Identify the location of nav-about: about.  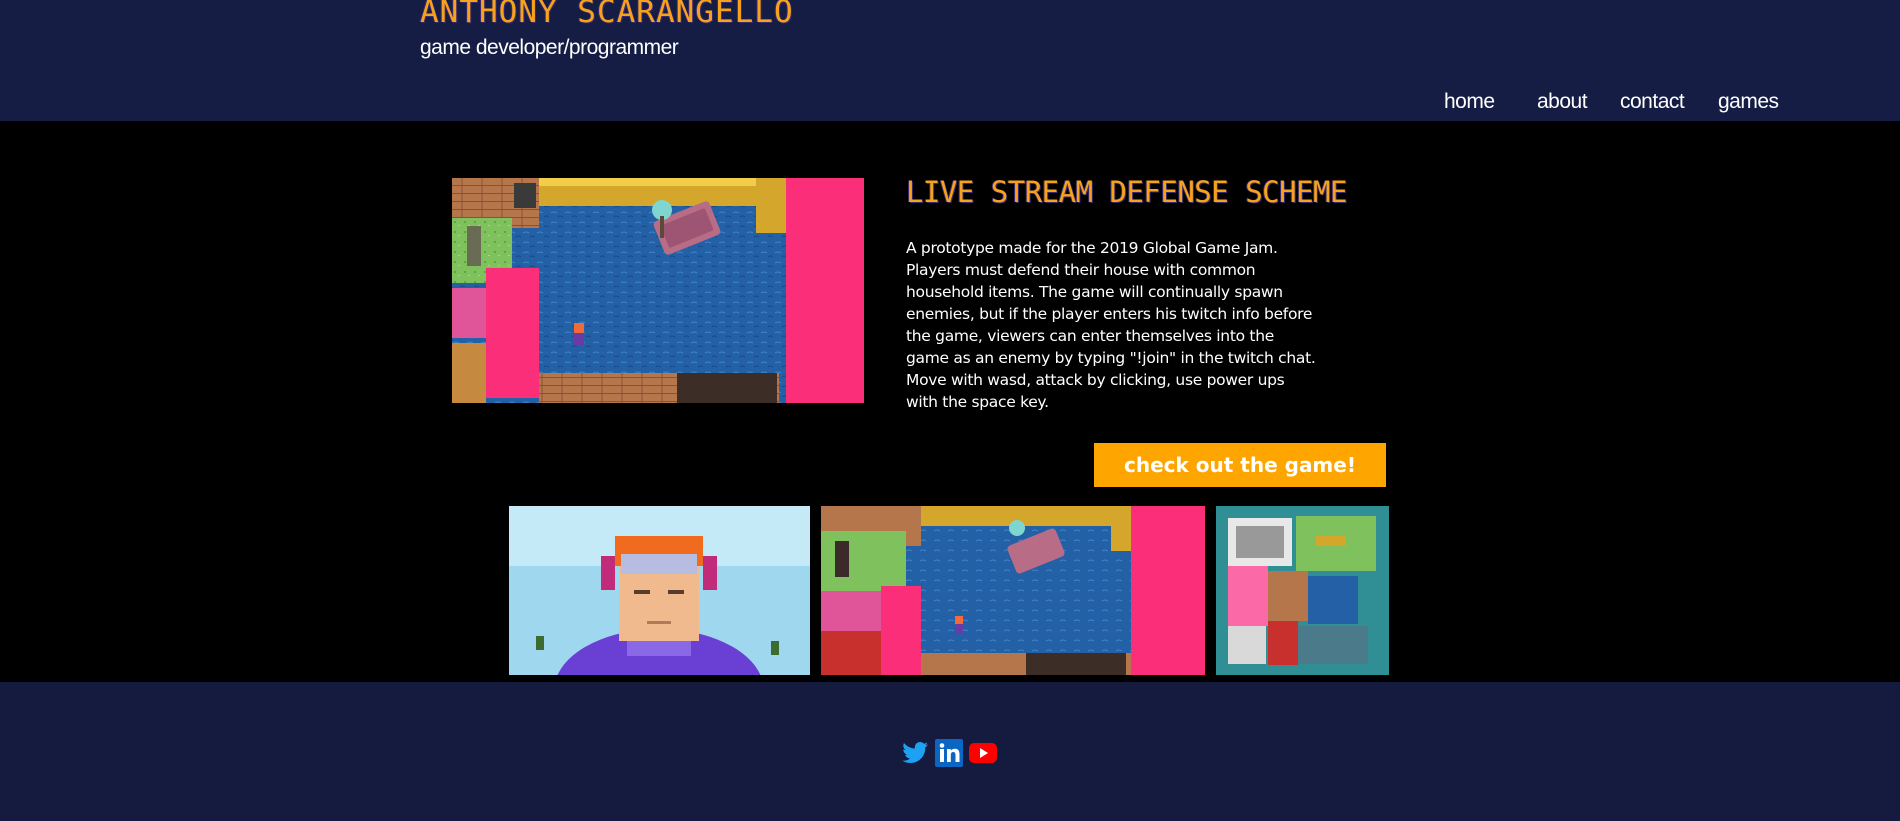
(1562, 102).